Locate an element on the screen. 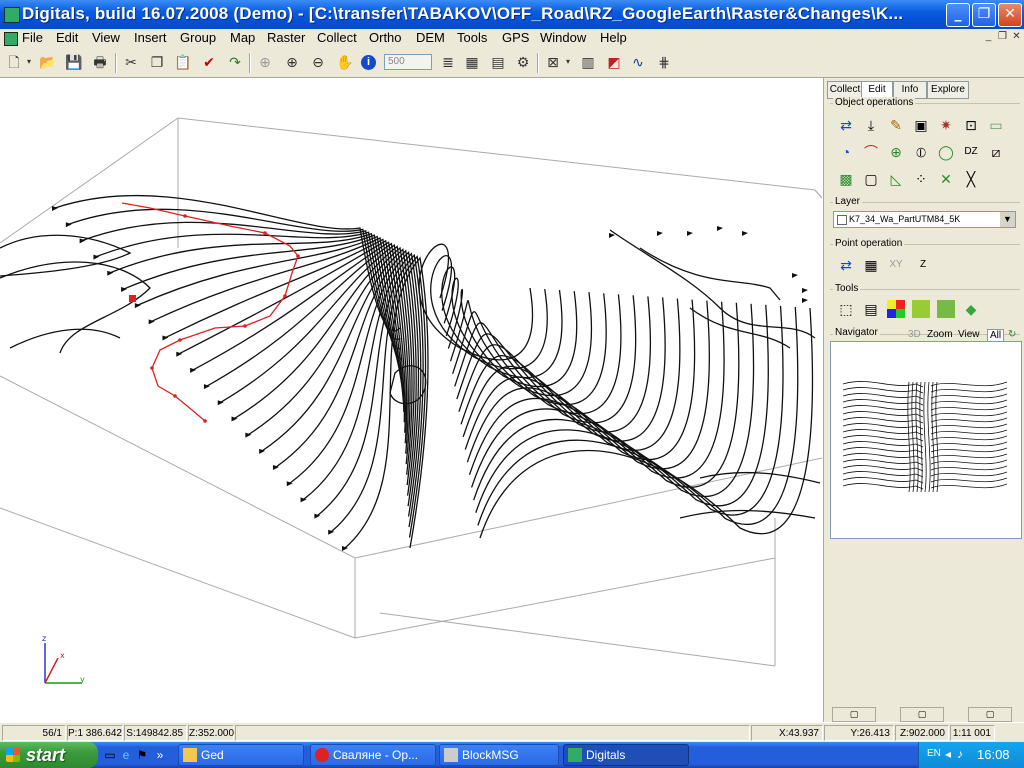  paste-icon: 📋 is located at coordinates (183, 62).